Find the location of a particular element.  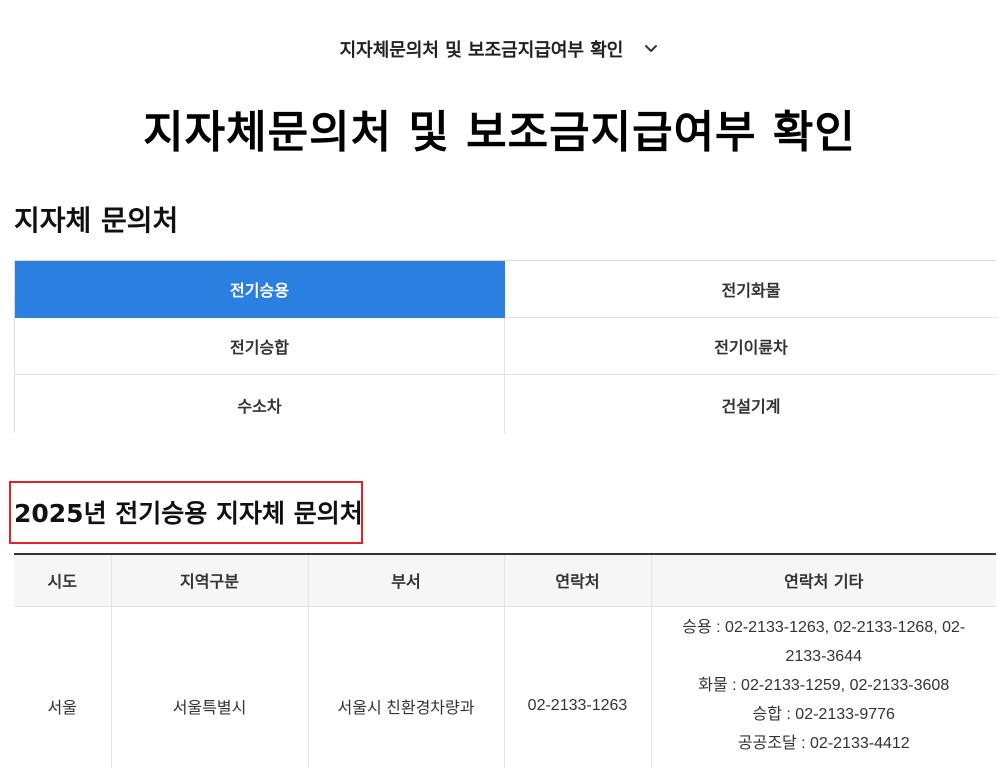

header-extra-contact: 연락처 기타 is located at coordinates (823, 580).